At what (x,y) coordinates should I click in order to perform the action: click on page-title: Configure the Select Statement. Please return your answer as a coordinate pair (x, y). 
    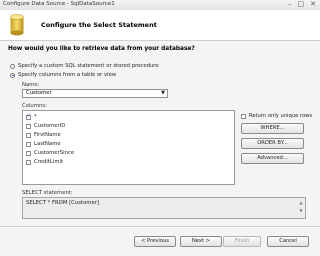
    Looking at the image, I should click on (99, 25).